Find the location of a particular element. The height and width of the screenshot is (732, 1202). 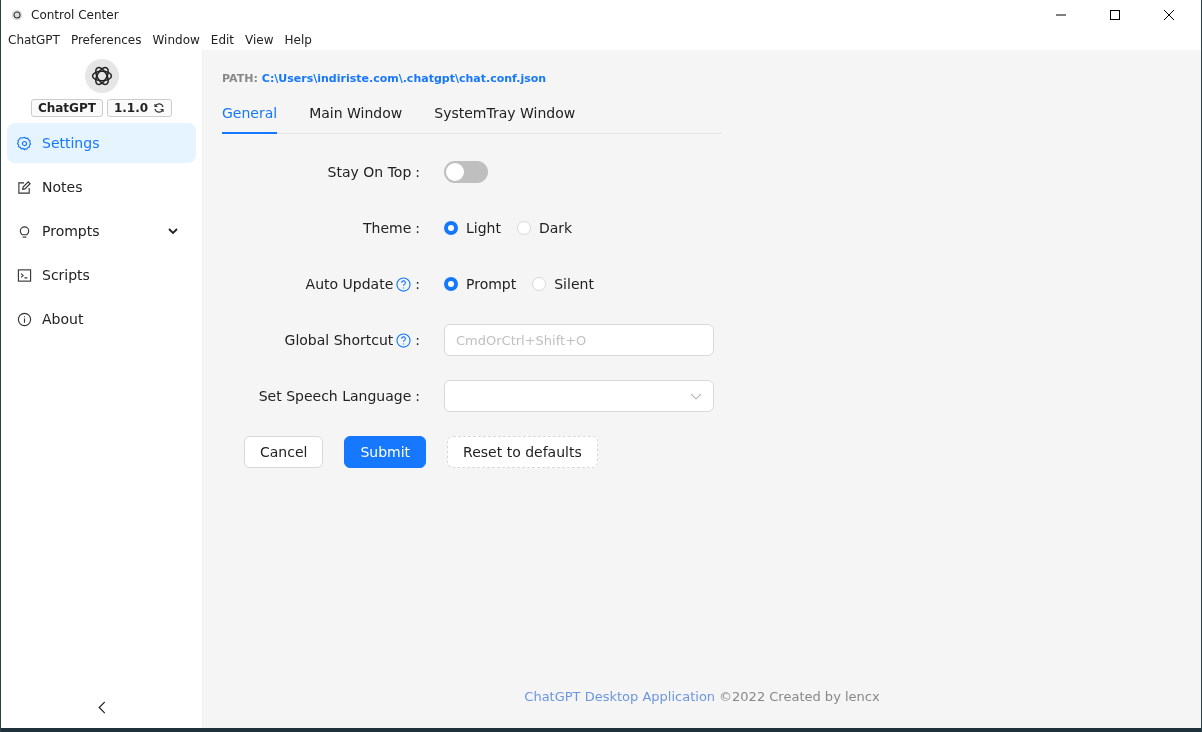

field-label: Auto Update is located at coordinates (349, 284).